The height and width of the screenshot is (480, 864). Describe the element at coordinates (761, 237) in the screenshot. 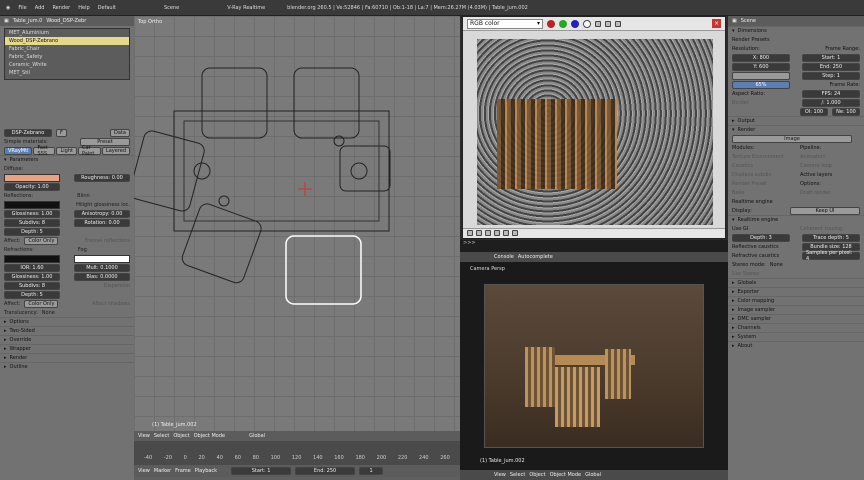

I see `gi-depth-field: Depth: 3` at that location.